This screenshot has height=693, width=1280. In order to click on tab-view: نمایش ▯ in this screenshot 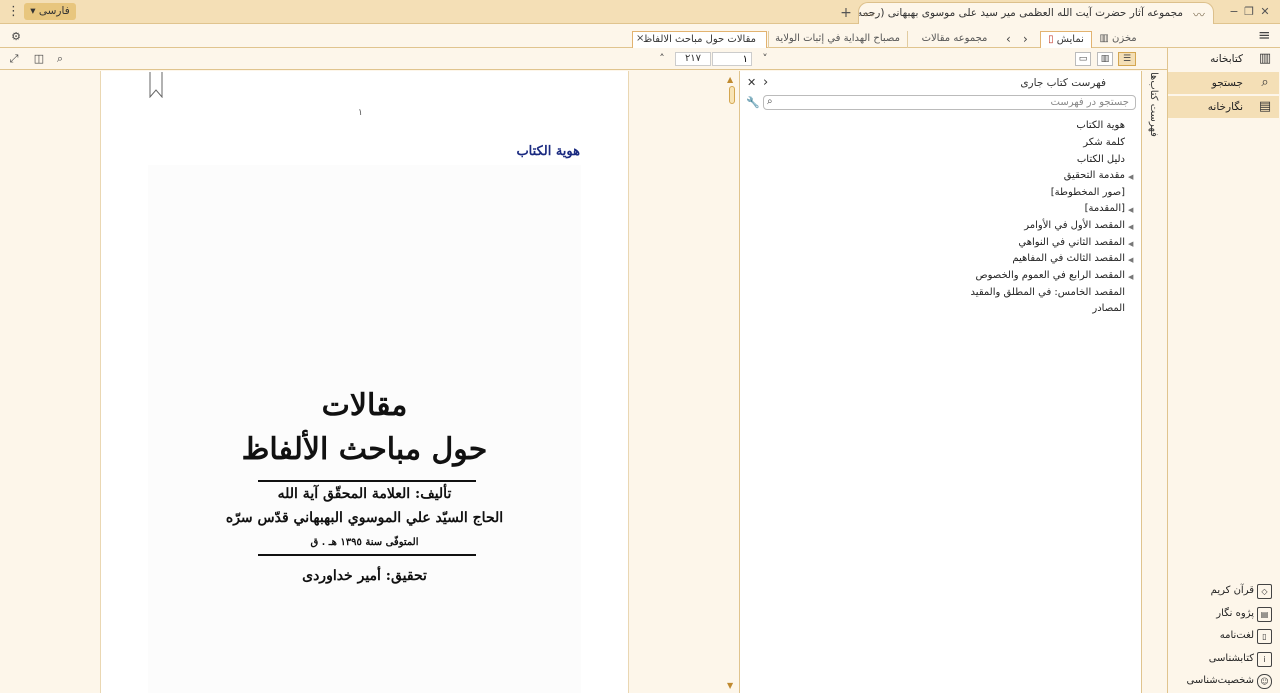, I will do `click(1066, 39)`.